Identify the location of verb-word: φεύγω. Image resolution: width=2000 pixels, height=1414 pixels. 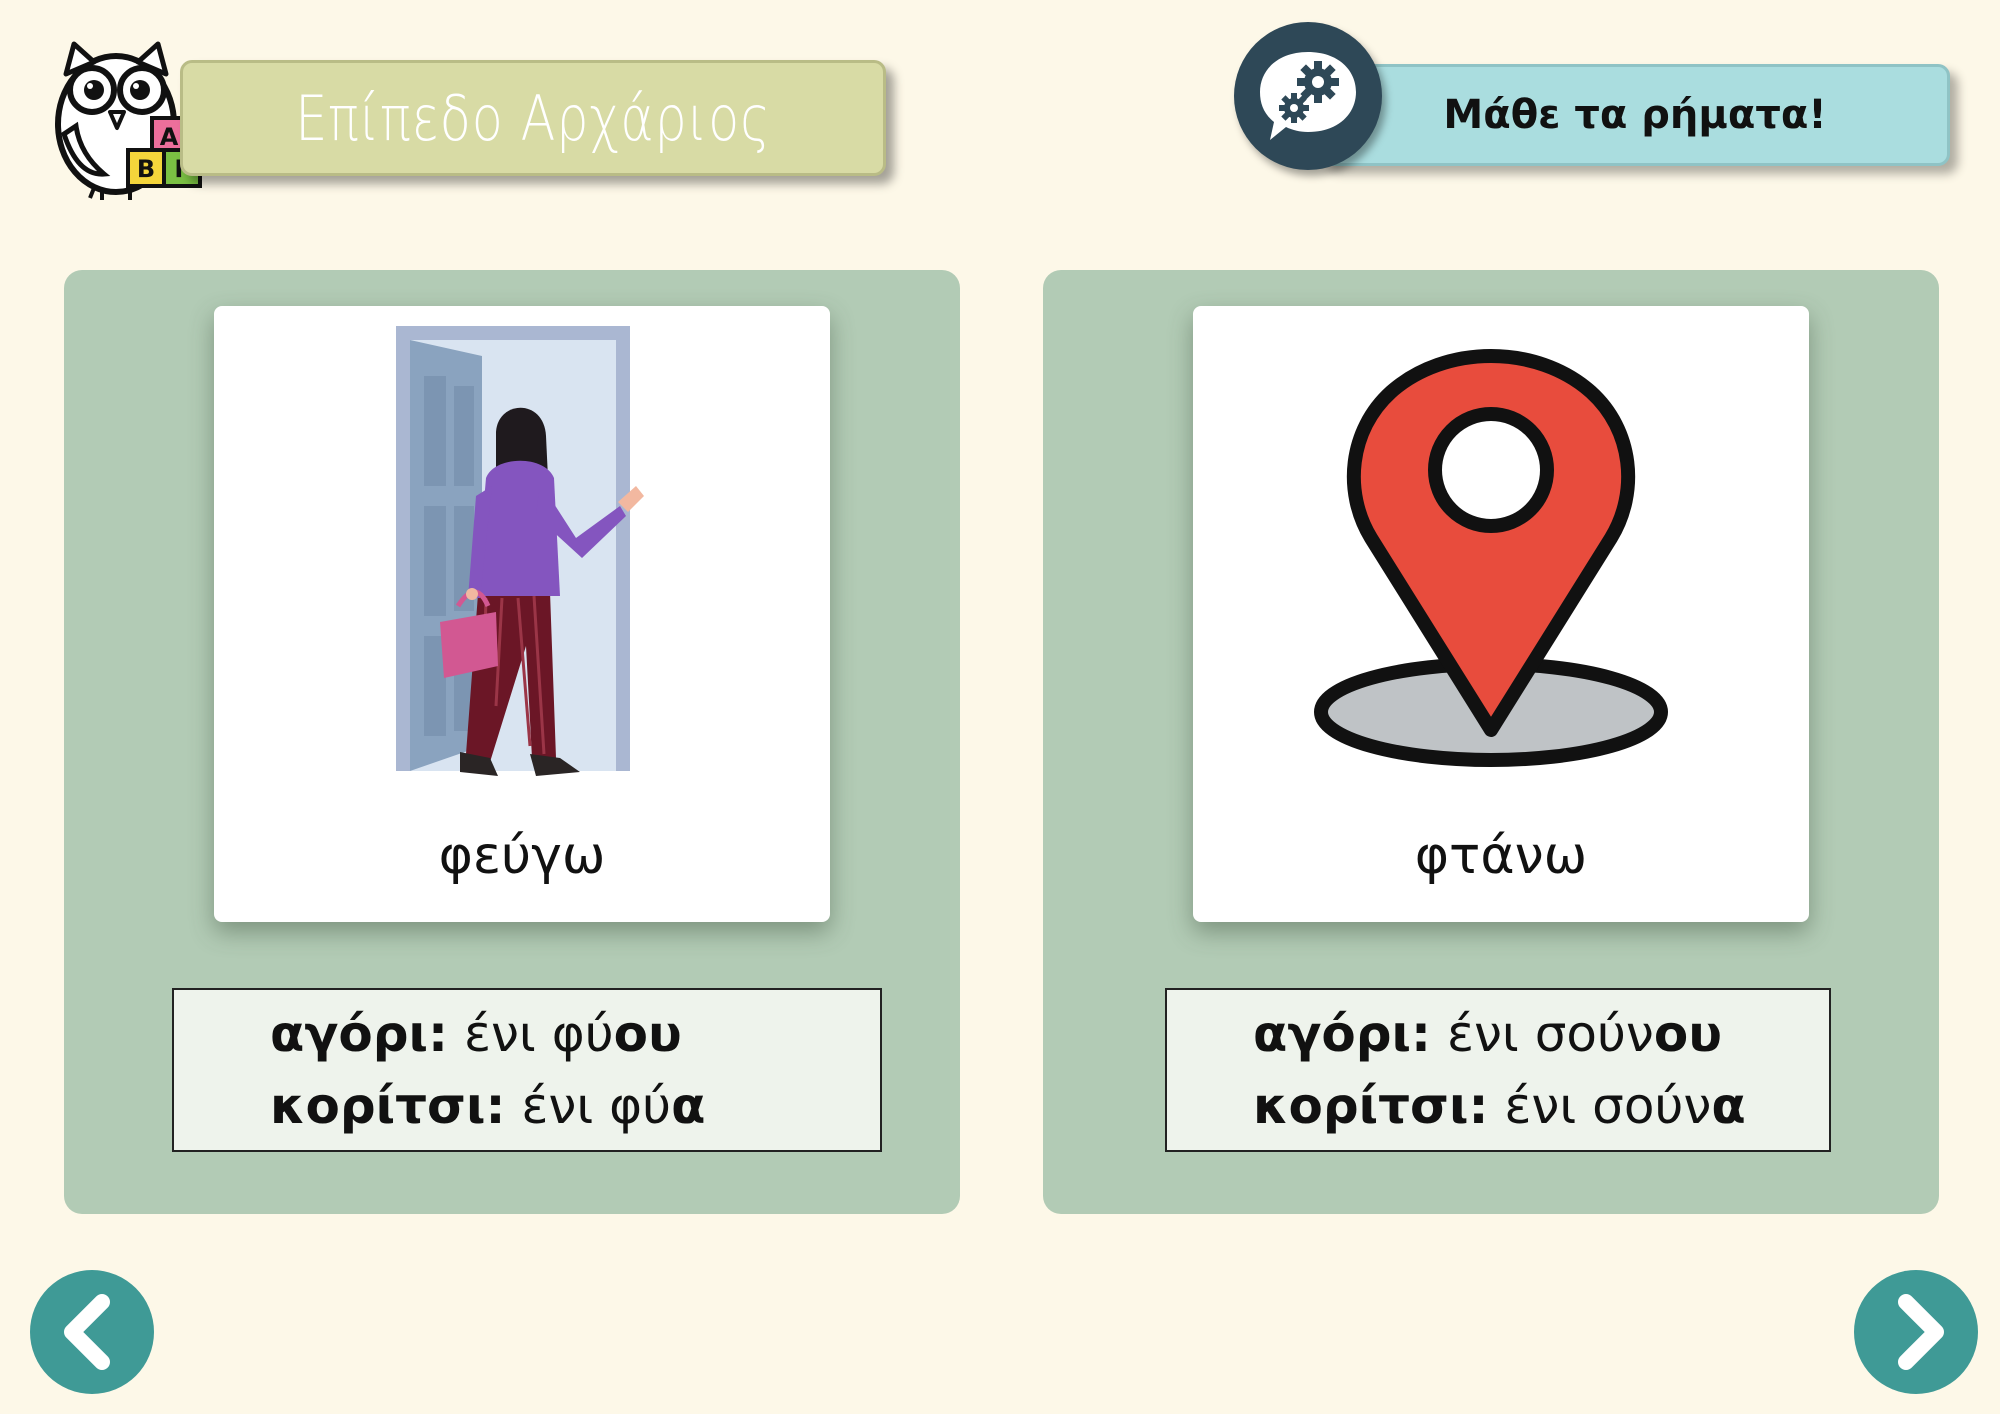
(522, 856).